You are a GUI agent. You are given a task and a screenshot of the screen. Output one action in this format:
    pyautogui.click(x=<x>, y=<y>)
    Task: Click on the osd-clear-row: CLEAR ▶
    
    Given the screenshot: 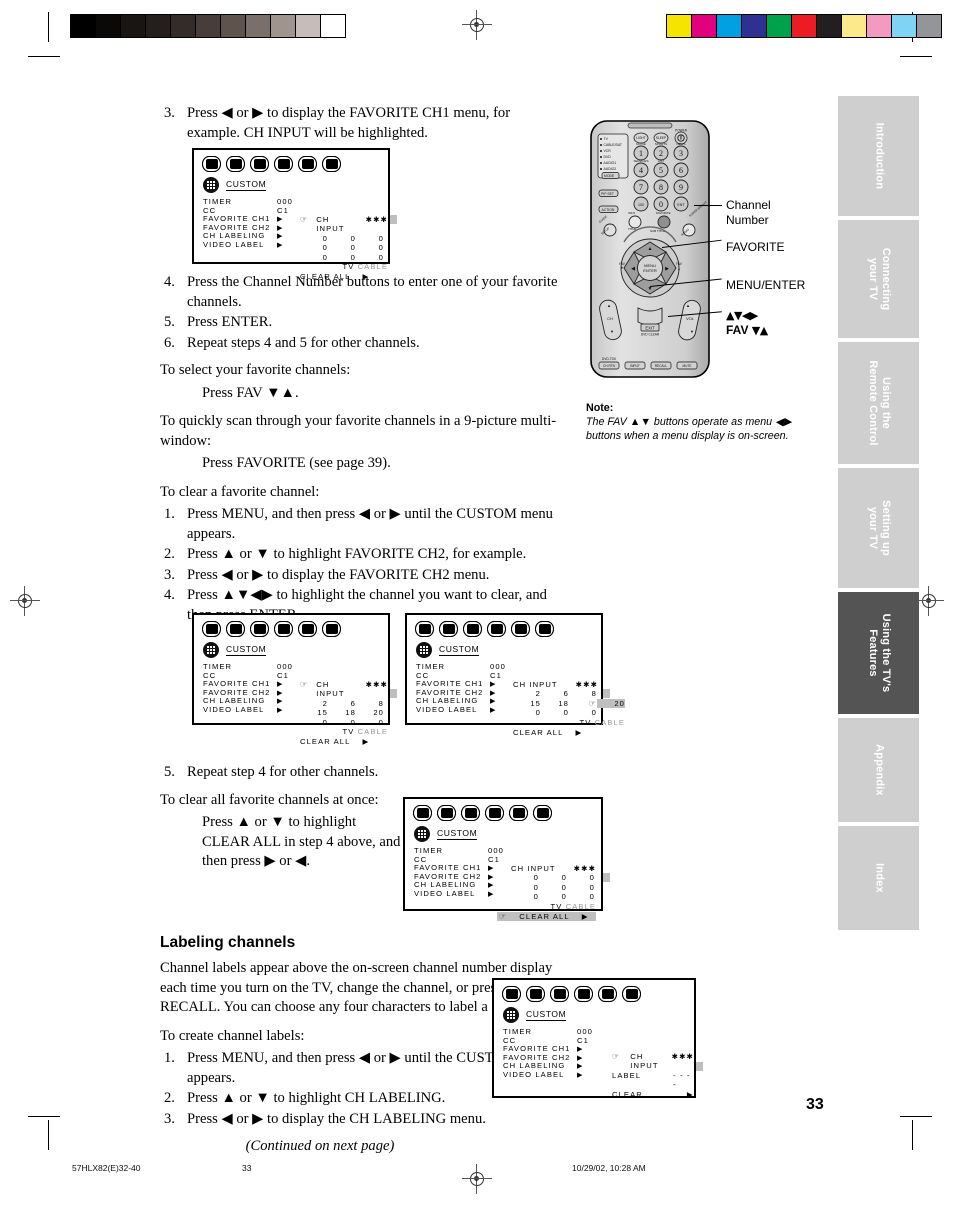 What is the action you would take?
    pyautogui.click(x=653, y=1094)
    